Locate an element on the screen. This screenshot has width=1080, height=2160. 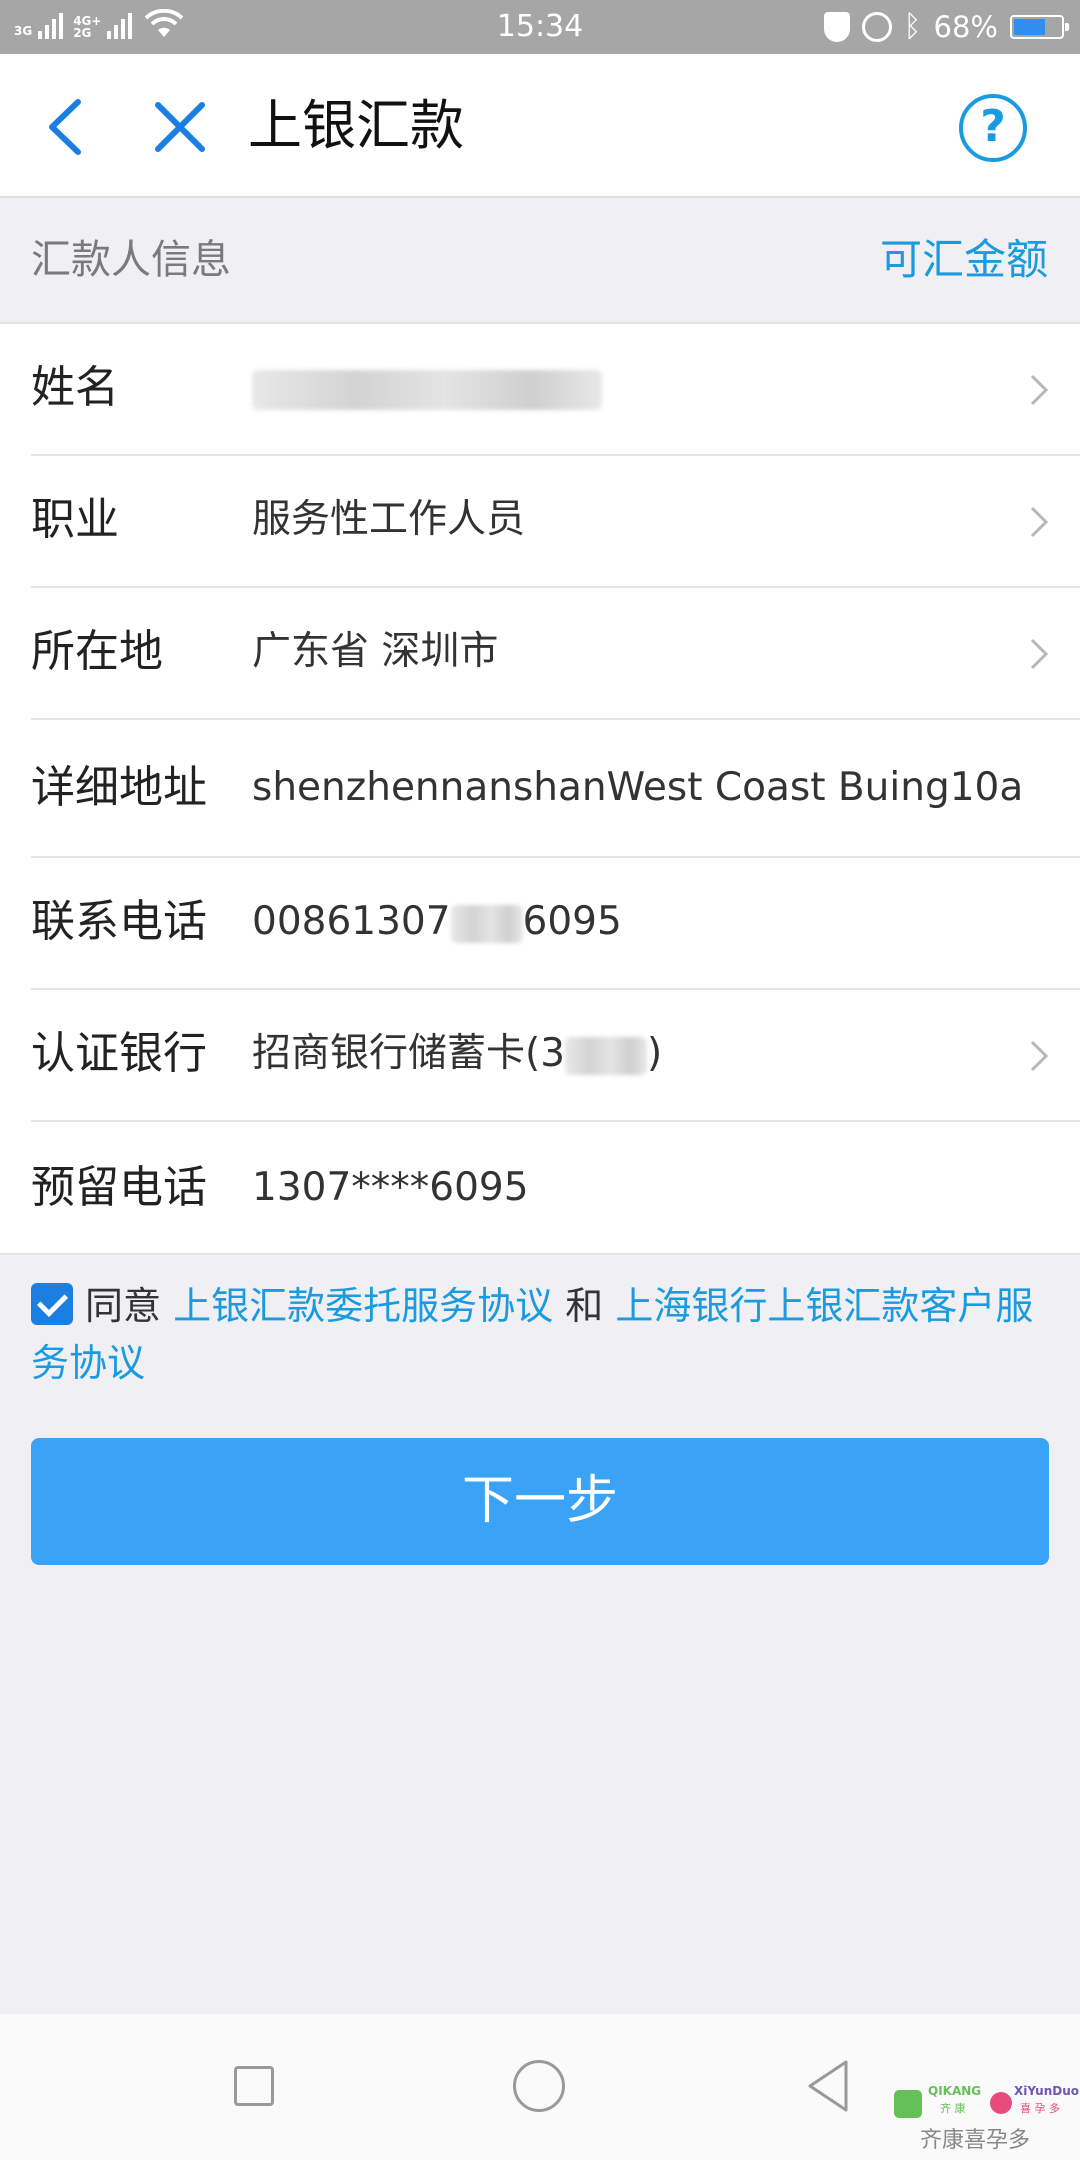
form-row-address: 详细地址 shenzhennanshanWest Coast Buing10a is located at coordinates (540, 789).